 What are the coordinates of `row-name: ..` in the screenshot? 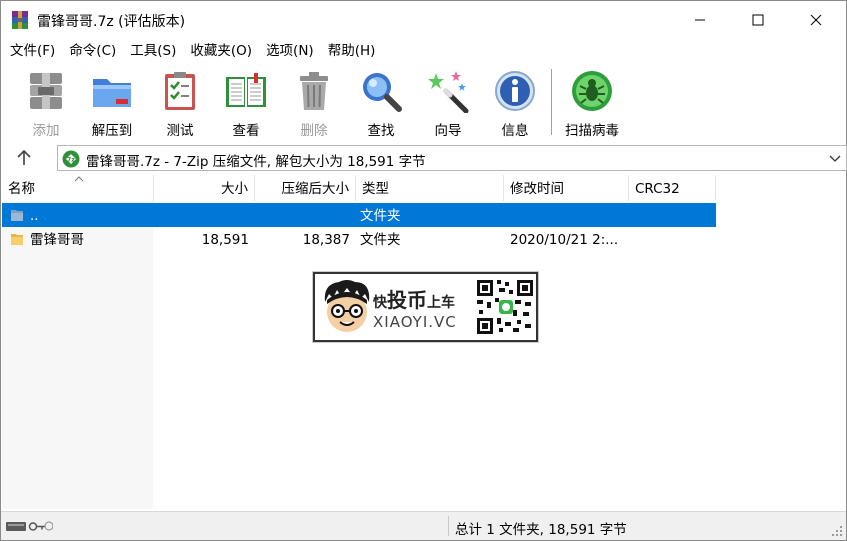 It's located at (34, 216).